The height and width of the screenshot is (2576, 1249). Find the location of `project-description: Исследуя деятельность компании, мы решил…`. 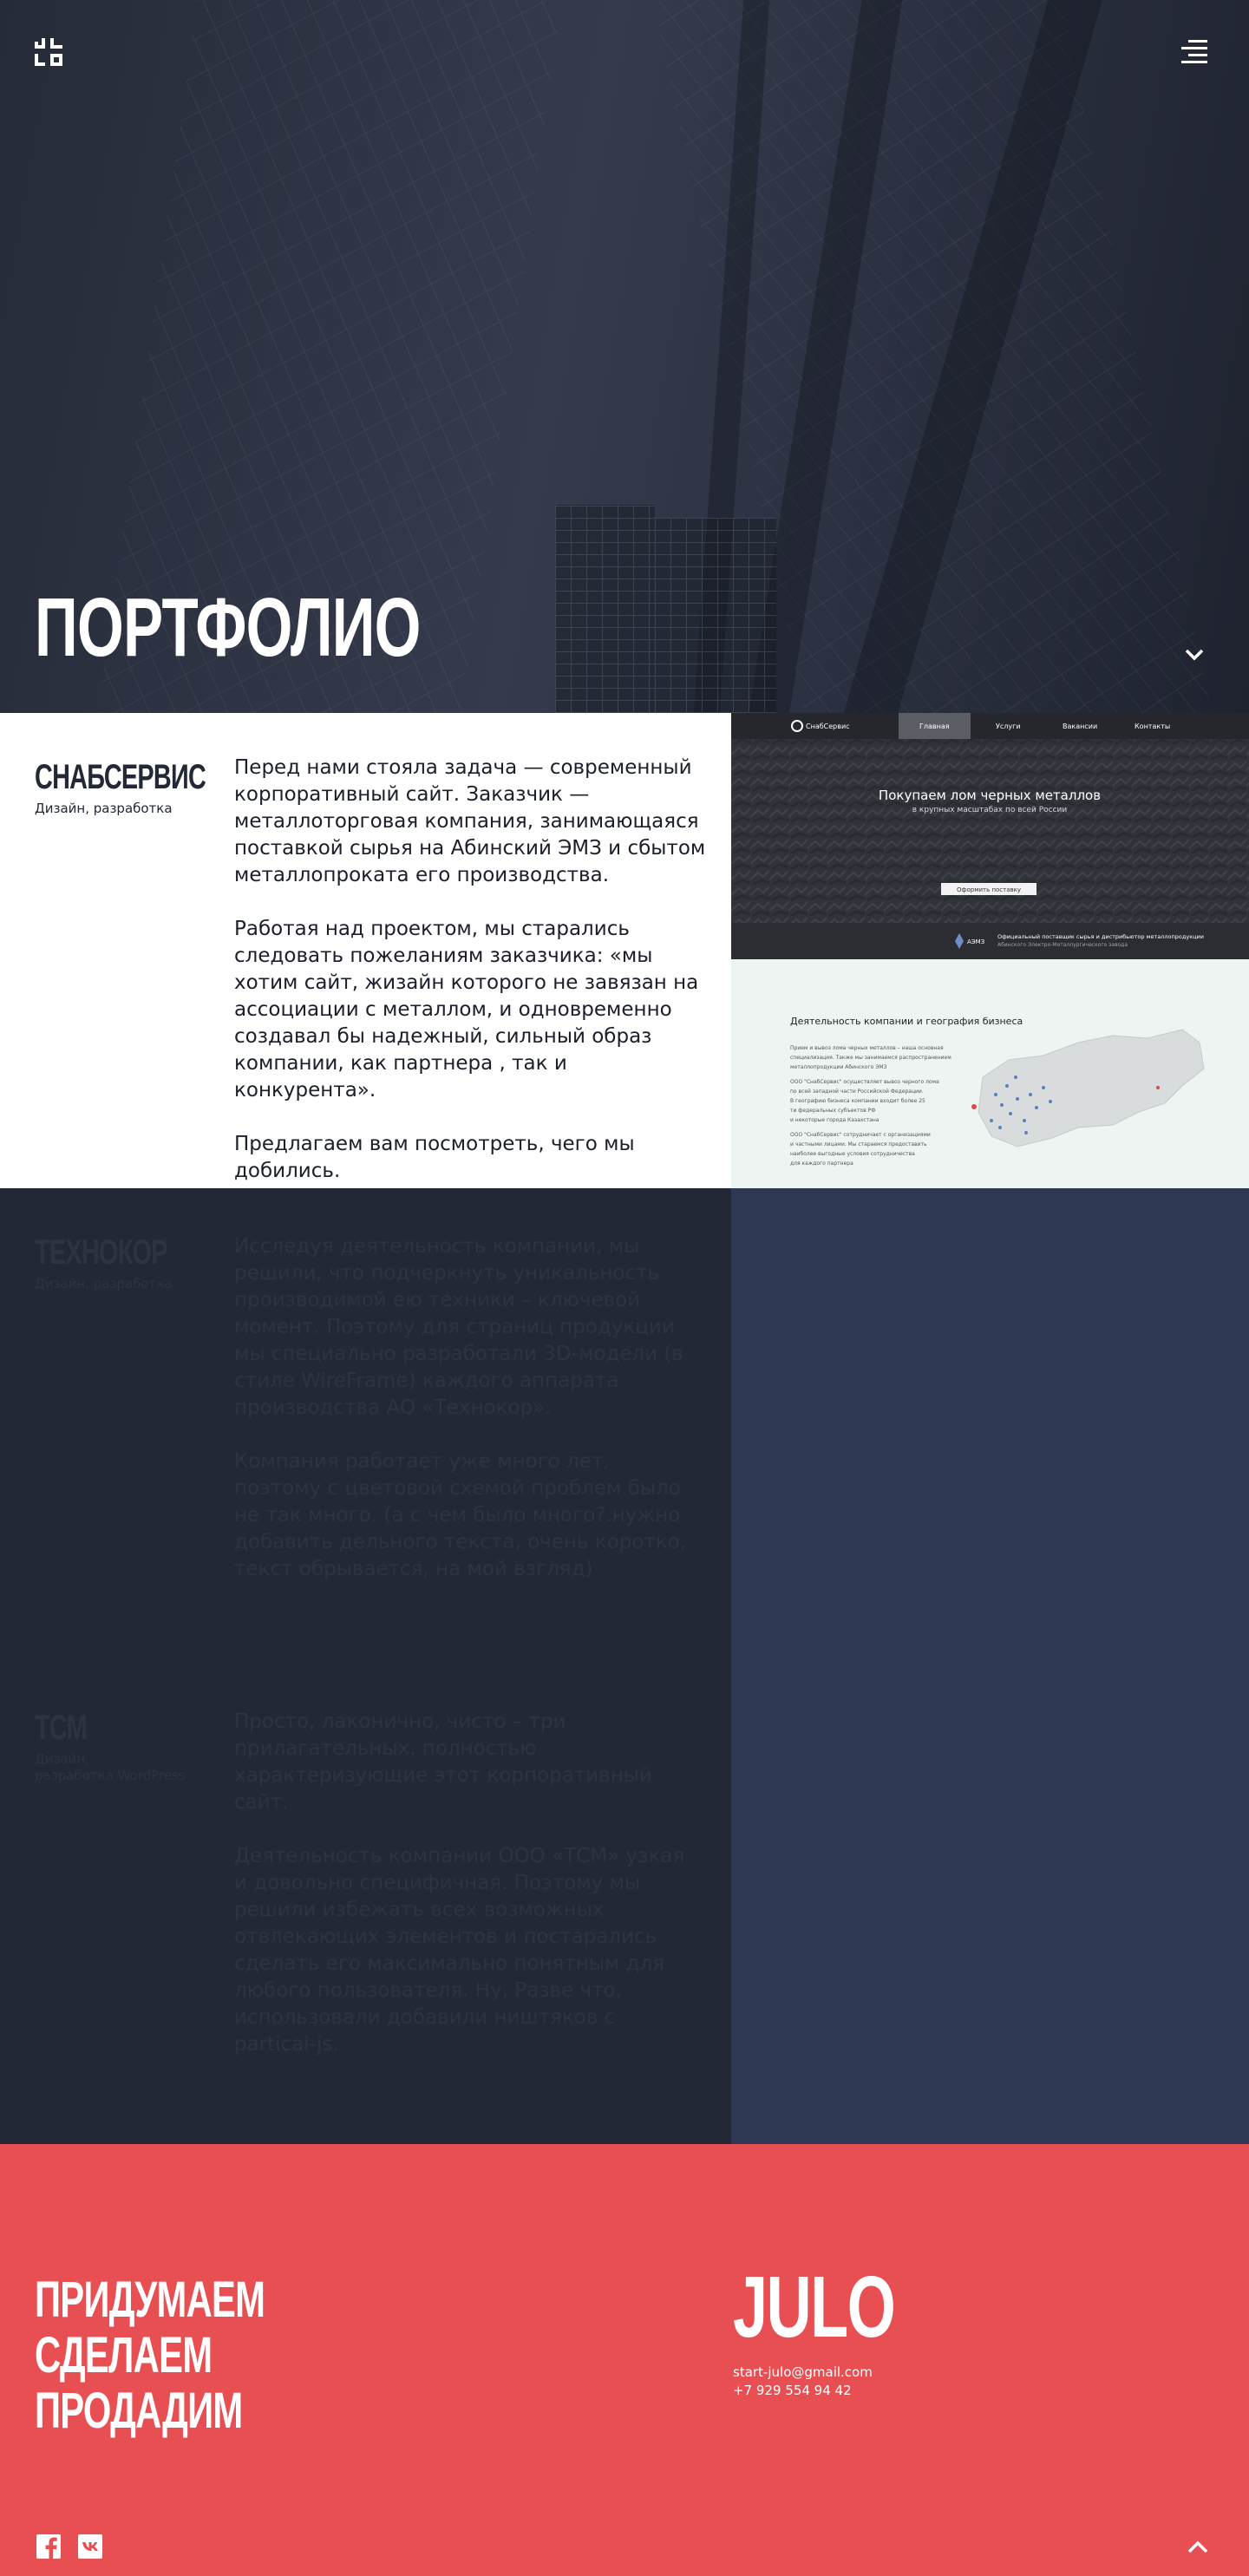

project-description: Исследуя деятельность компании, мы решил… is located at coordinates (468, 1421).